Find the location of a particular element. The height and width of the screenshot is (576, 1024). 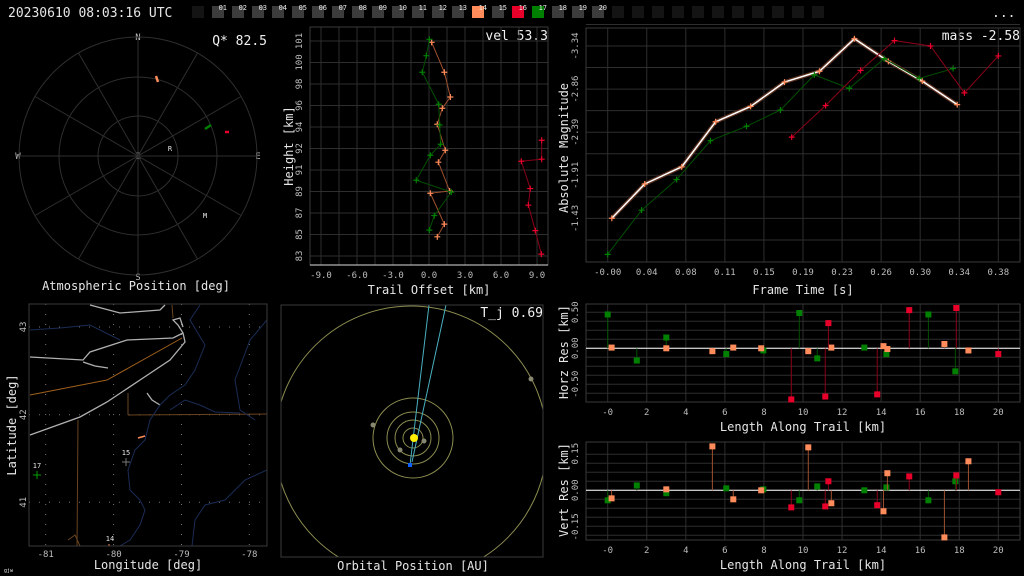

slot-label: 09 is located at coordinates (383, 8).